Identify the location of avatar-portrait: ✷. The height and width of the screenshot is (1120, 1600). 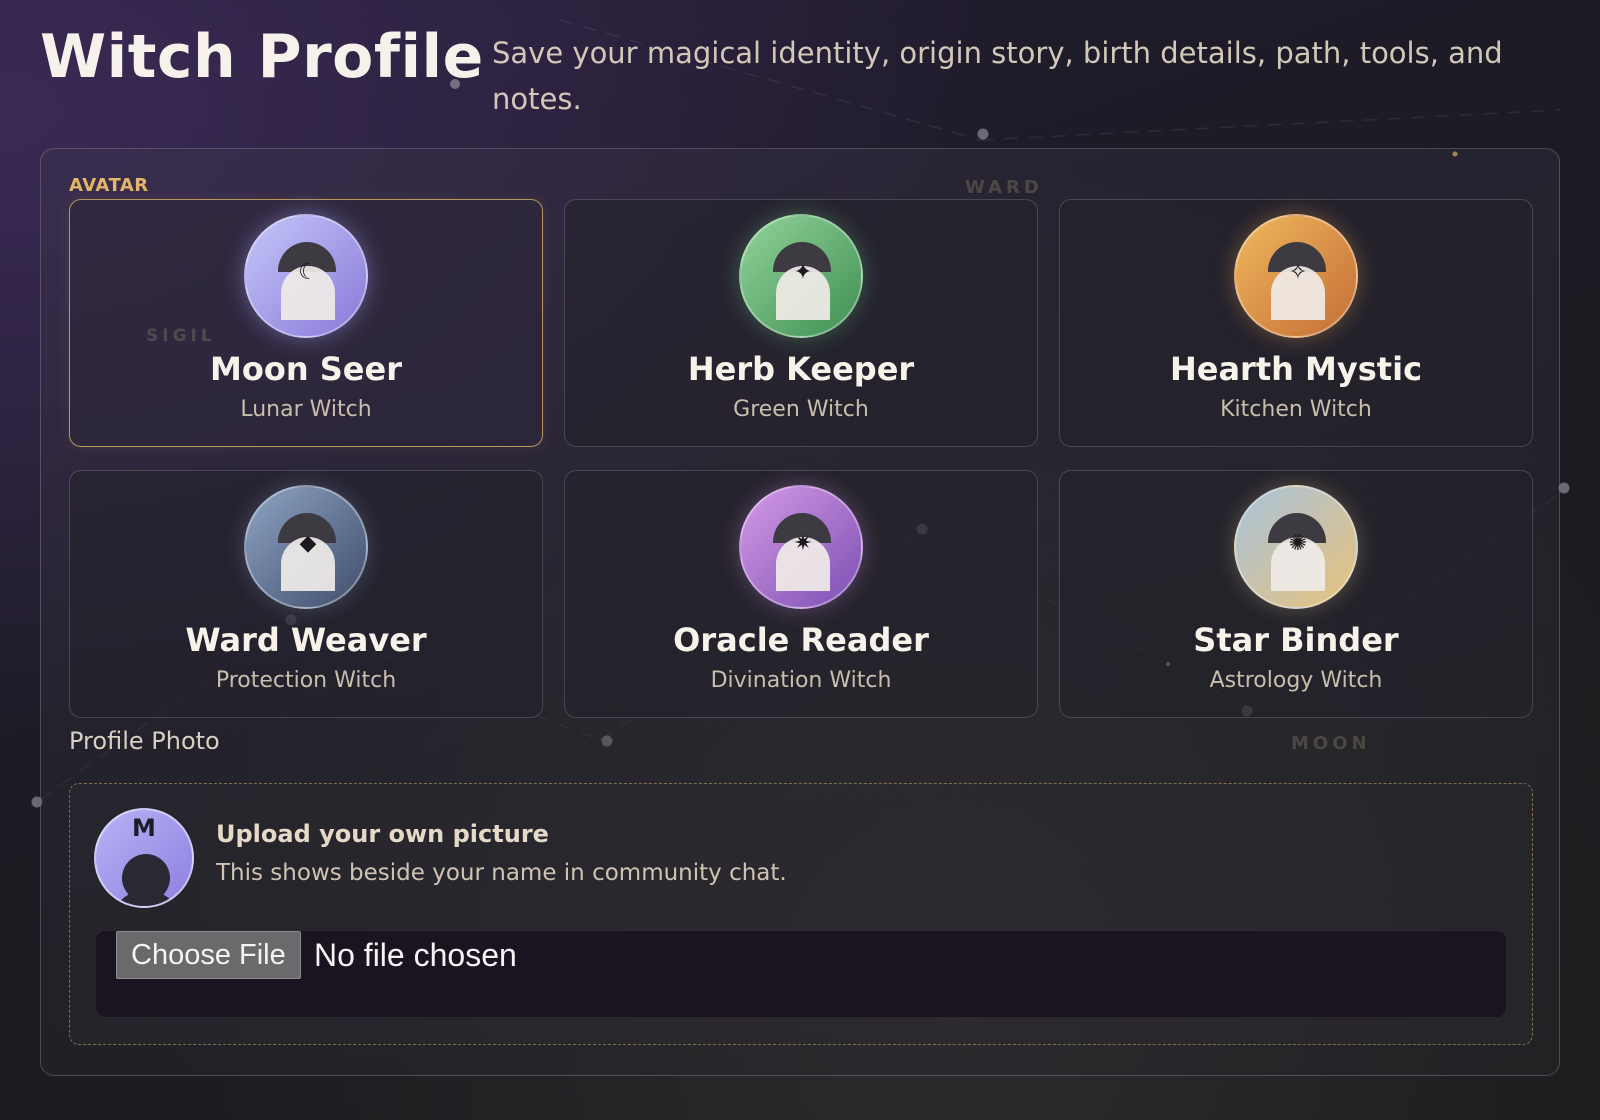
(801, 547).